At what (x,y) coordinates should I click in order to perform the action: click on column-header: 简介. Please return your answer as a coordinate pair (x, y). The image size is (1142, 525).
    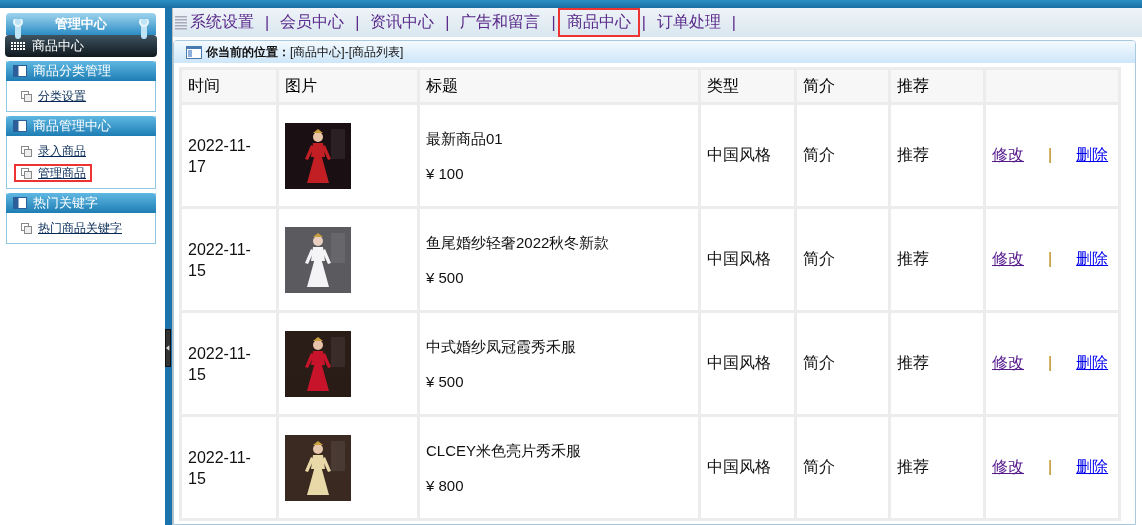
    Looking at the image, I should click on (842, 86).